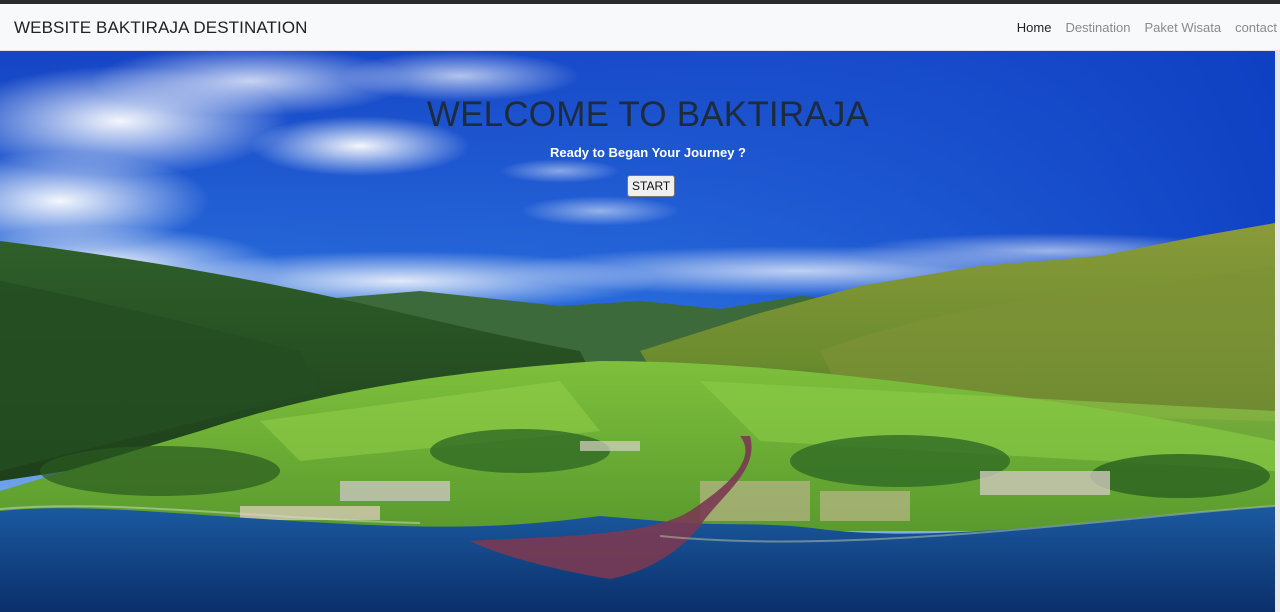 The height and width of the screenshot is (612, 1280). Describe the element at coordinates (648, 114) in the screenshot. I see `hero-title: WELCOME TO BAKTIRAJA` at that location.